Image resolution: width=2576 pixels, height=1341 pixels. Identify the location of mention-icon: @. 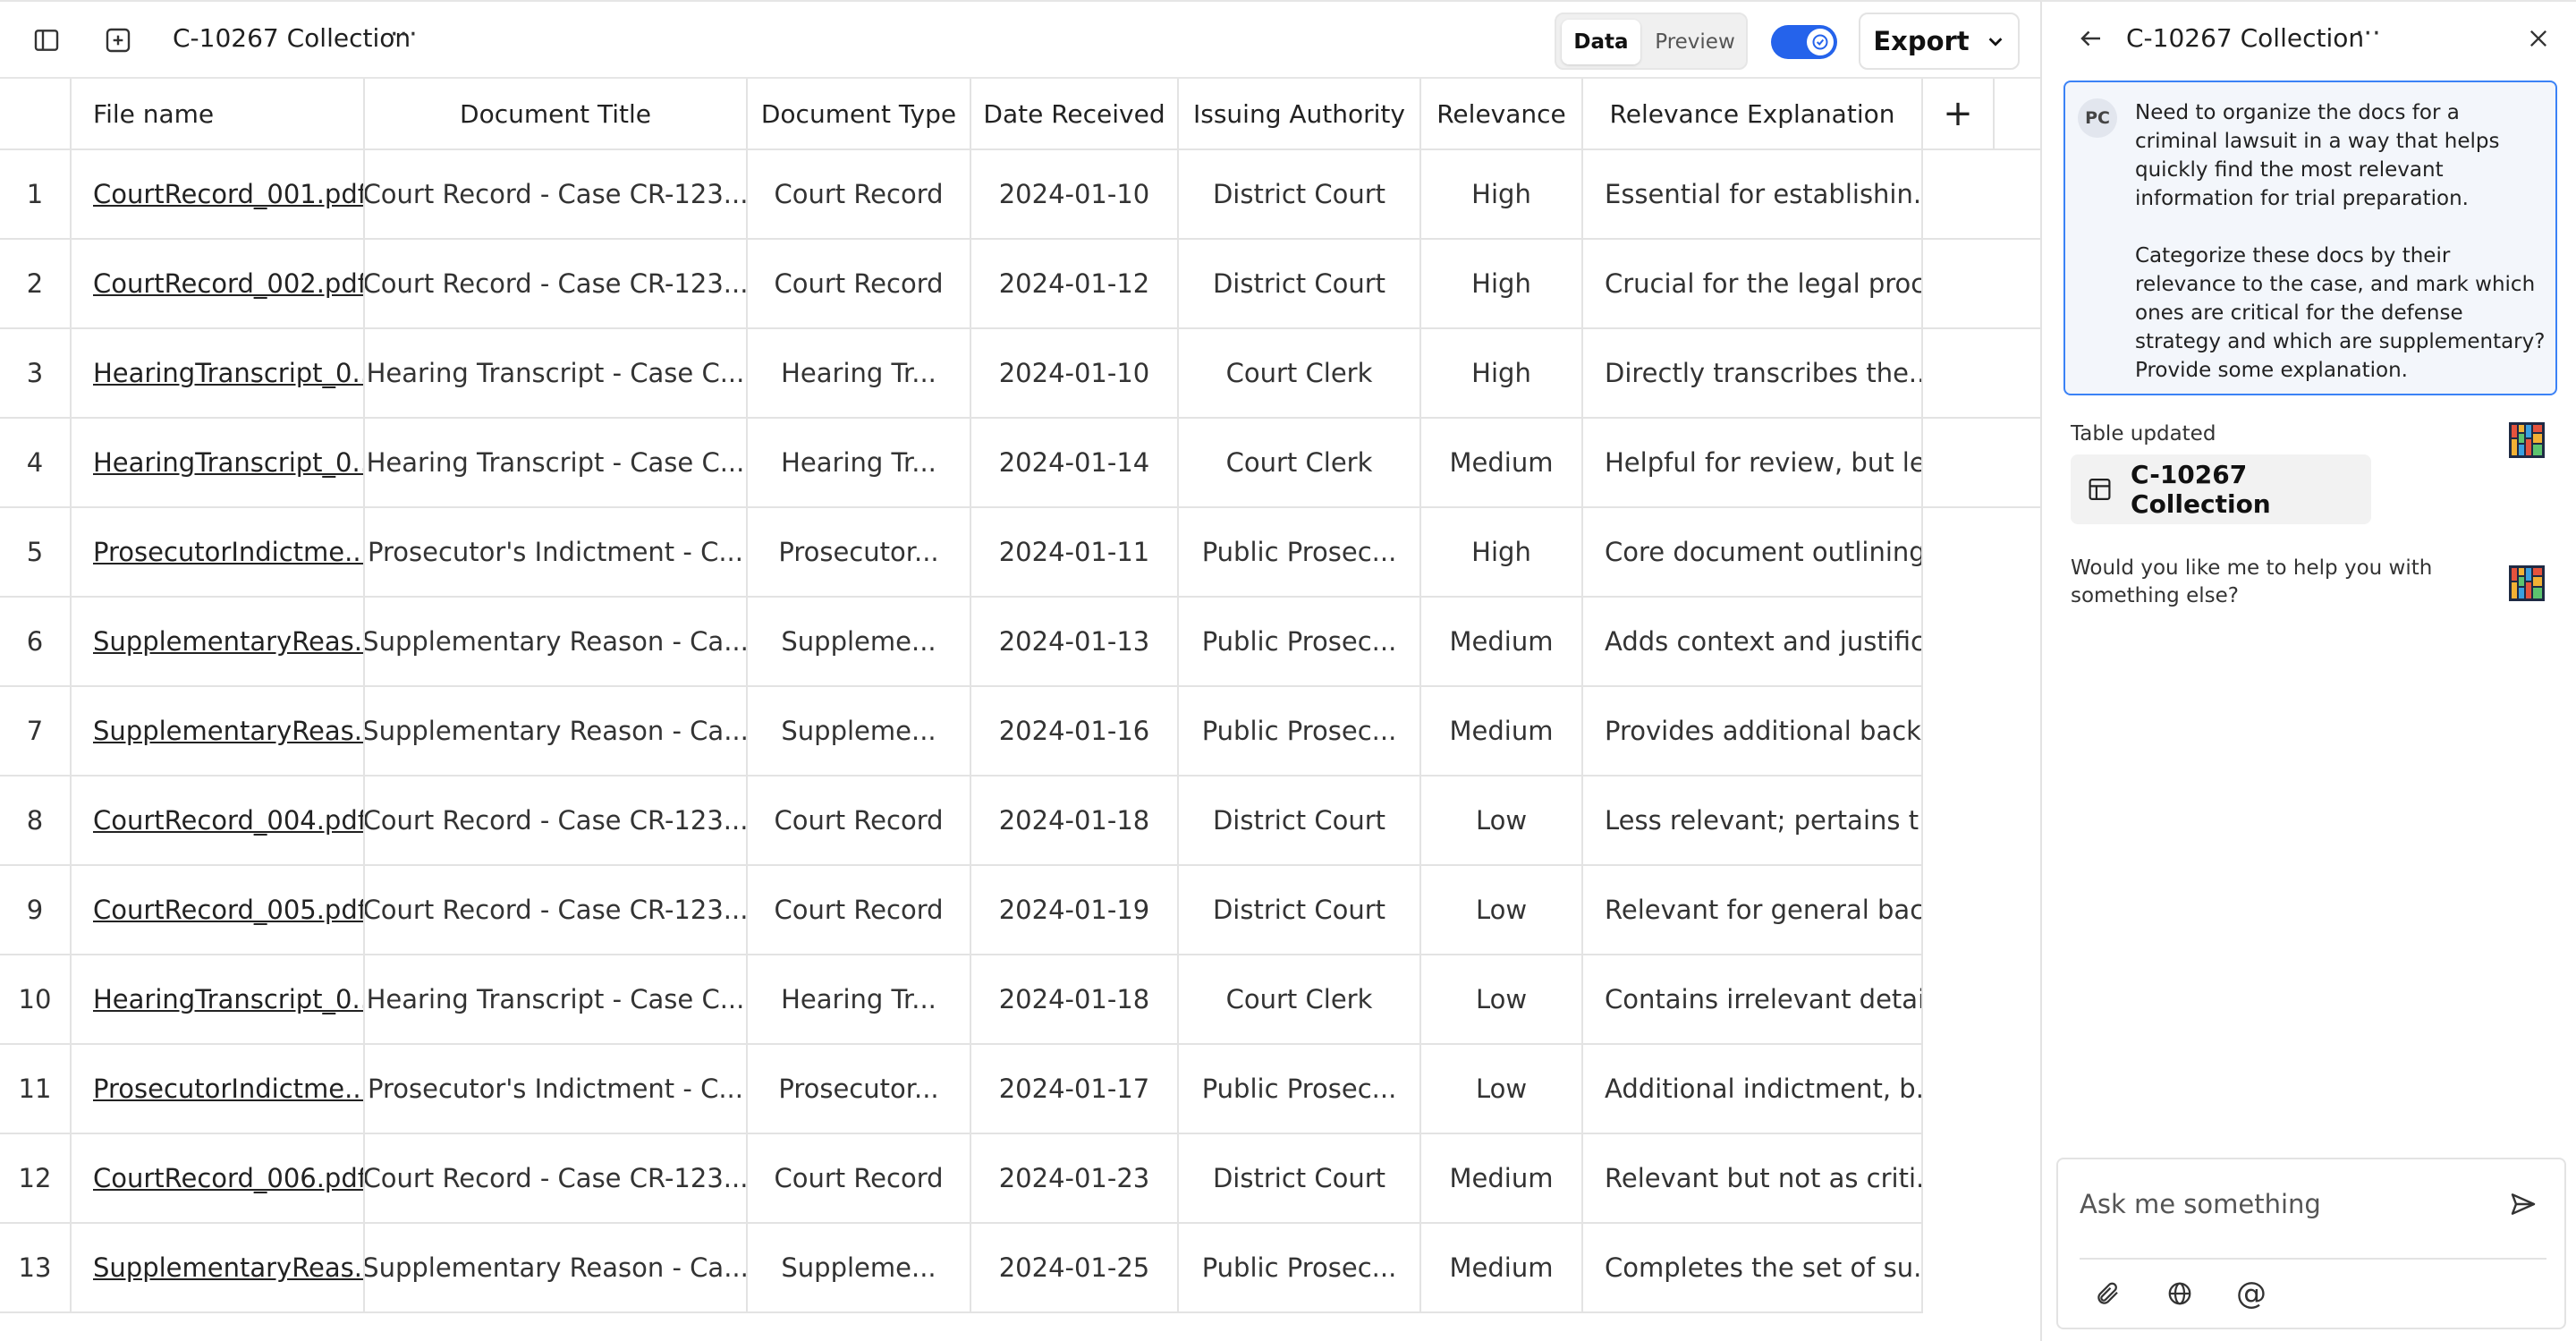
(2251, 1293).